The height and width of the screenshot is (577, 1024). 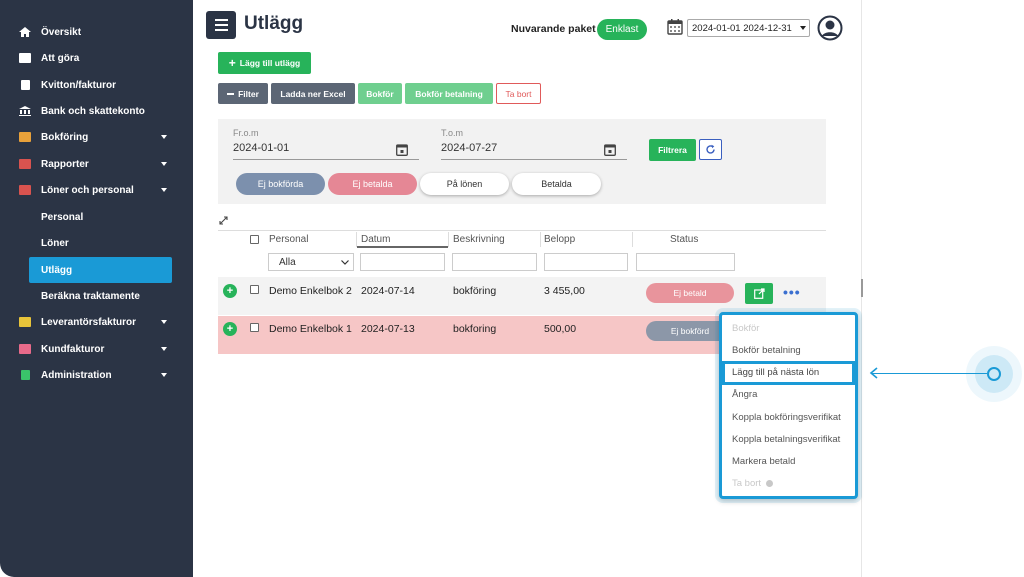 I want to click on datum-filter-input, so click(x=402, y=262).